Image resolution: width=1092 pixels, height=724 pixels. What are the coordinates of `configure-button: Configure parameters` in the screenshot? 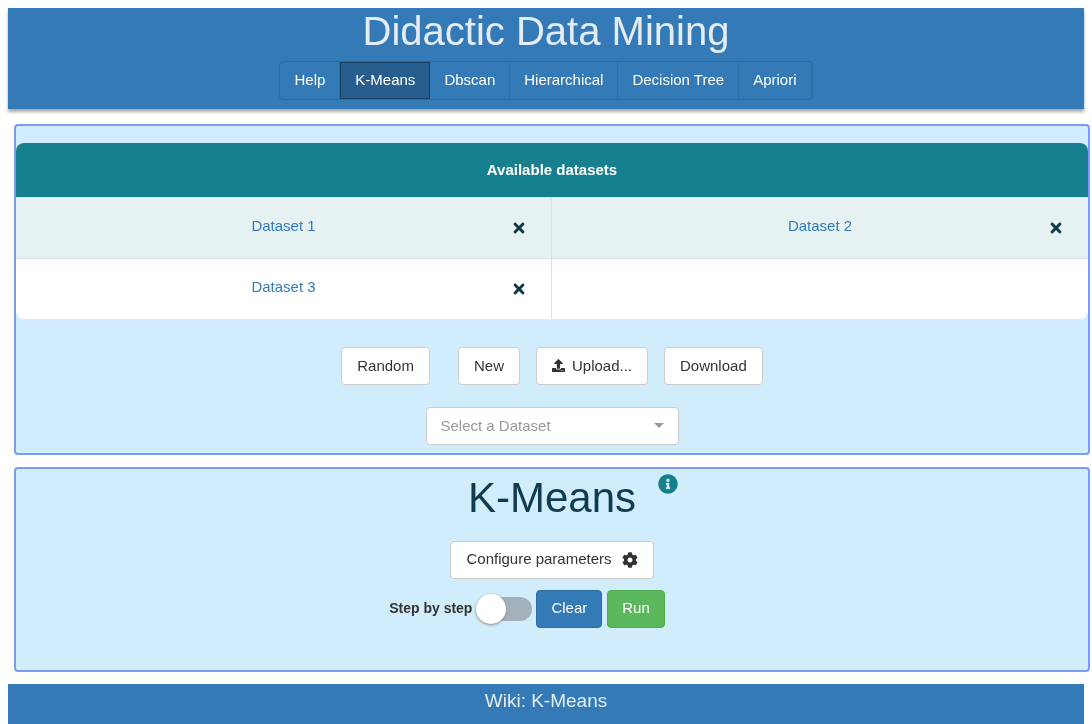 It's located at (552, 559).